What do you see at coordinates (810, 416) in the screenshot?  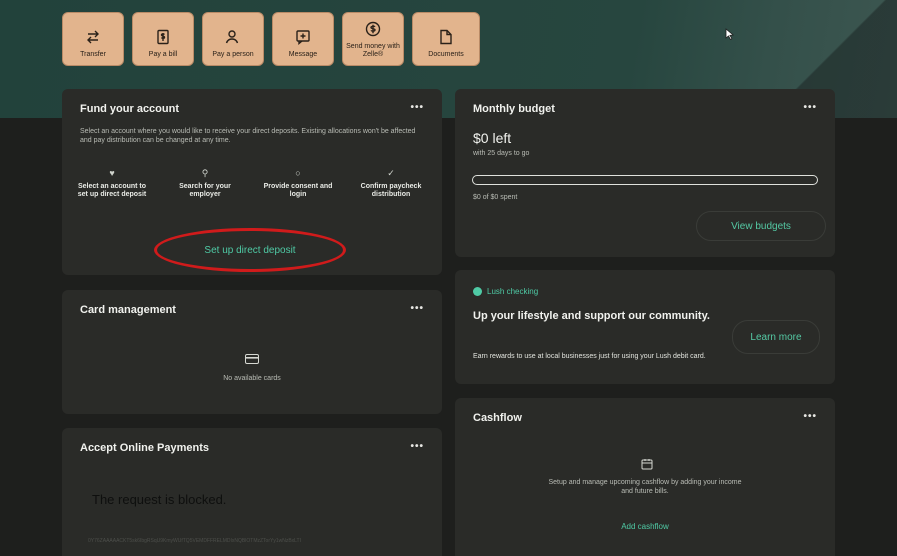 I see `cashflow-menu-button: •••` at bounding box center [810, 416].